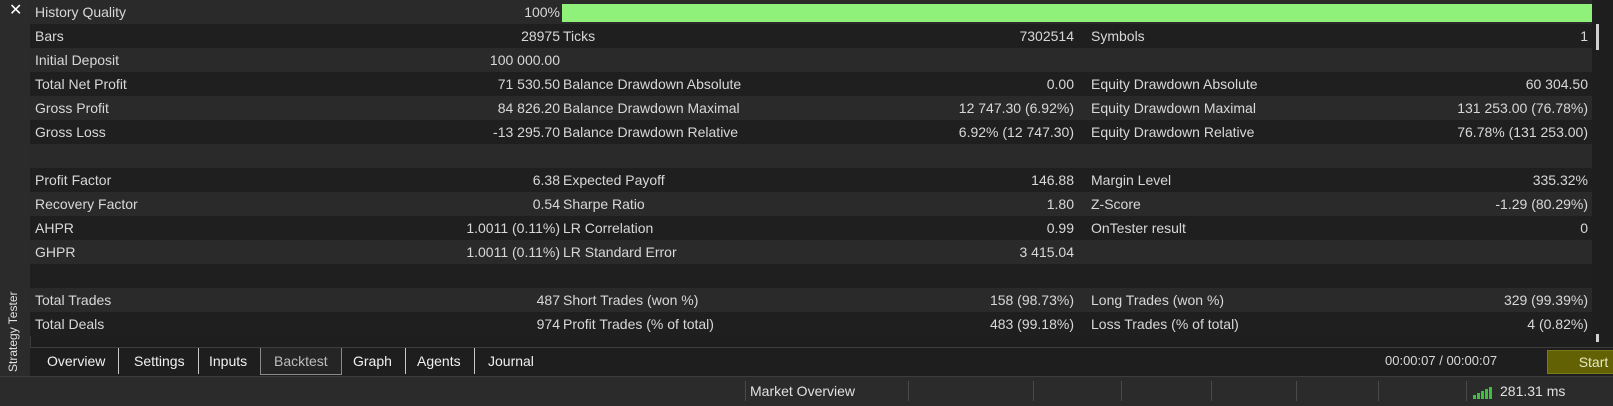  Describe the element at coordinates (542, 12) in the screenshot. I see `history-quality-value: 100%` at that location.